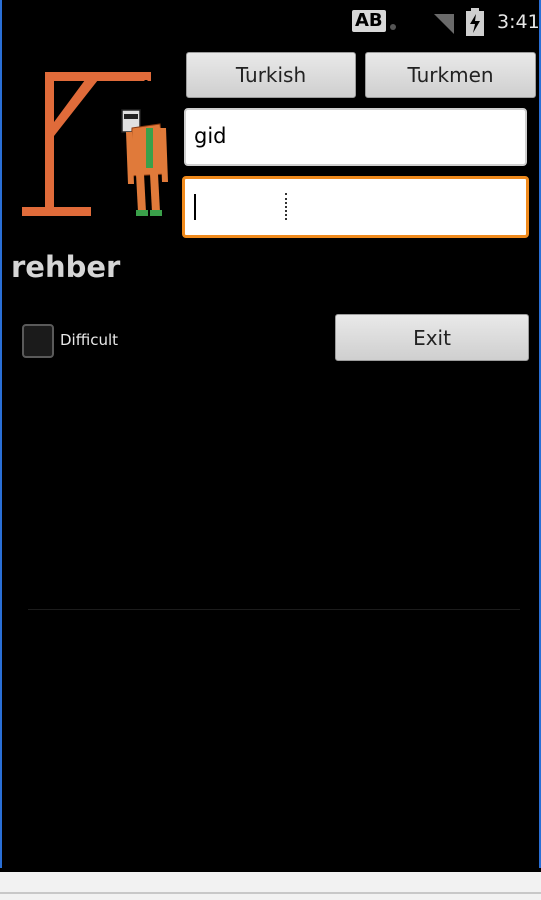 The image size is (541, 900). What do you see at coordinates (450, 75) in the screenshot?
I see `turkmen-button: Turkmen` at bounding box center [450, 75].